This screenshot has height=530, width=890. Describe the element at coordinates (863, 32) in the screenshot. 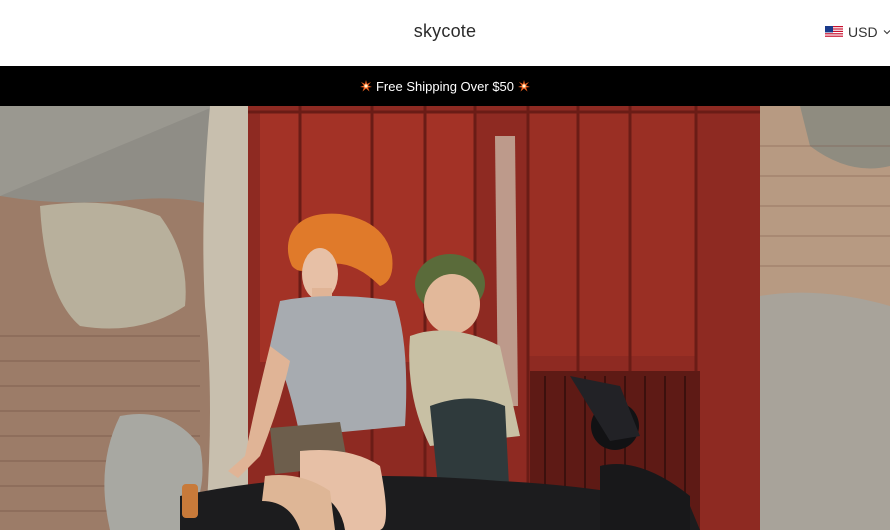

I see `currency-code: USD` at that location.